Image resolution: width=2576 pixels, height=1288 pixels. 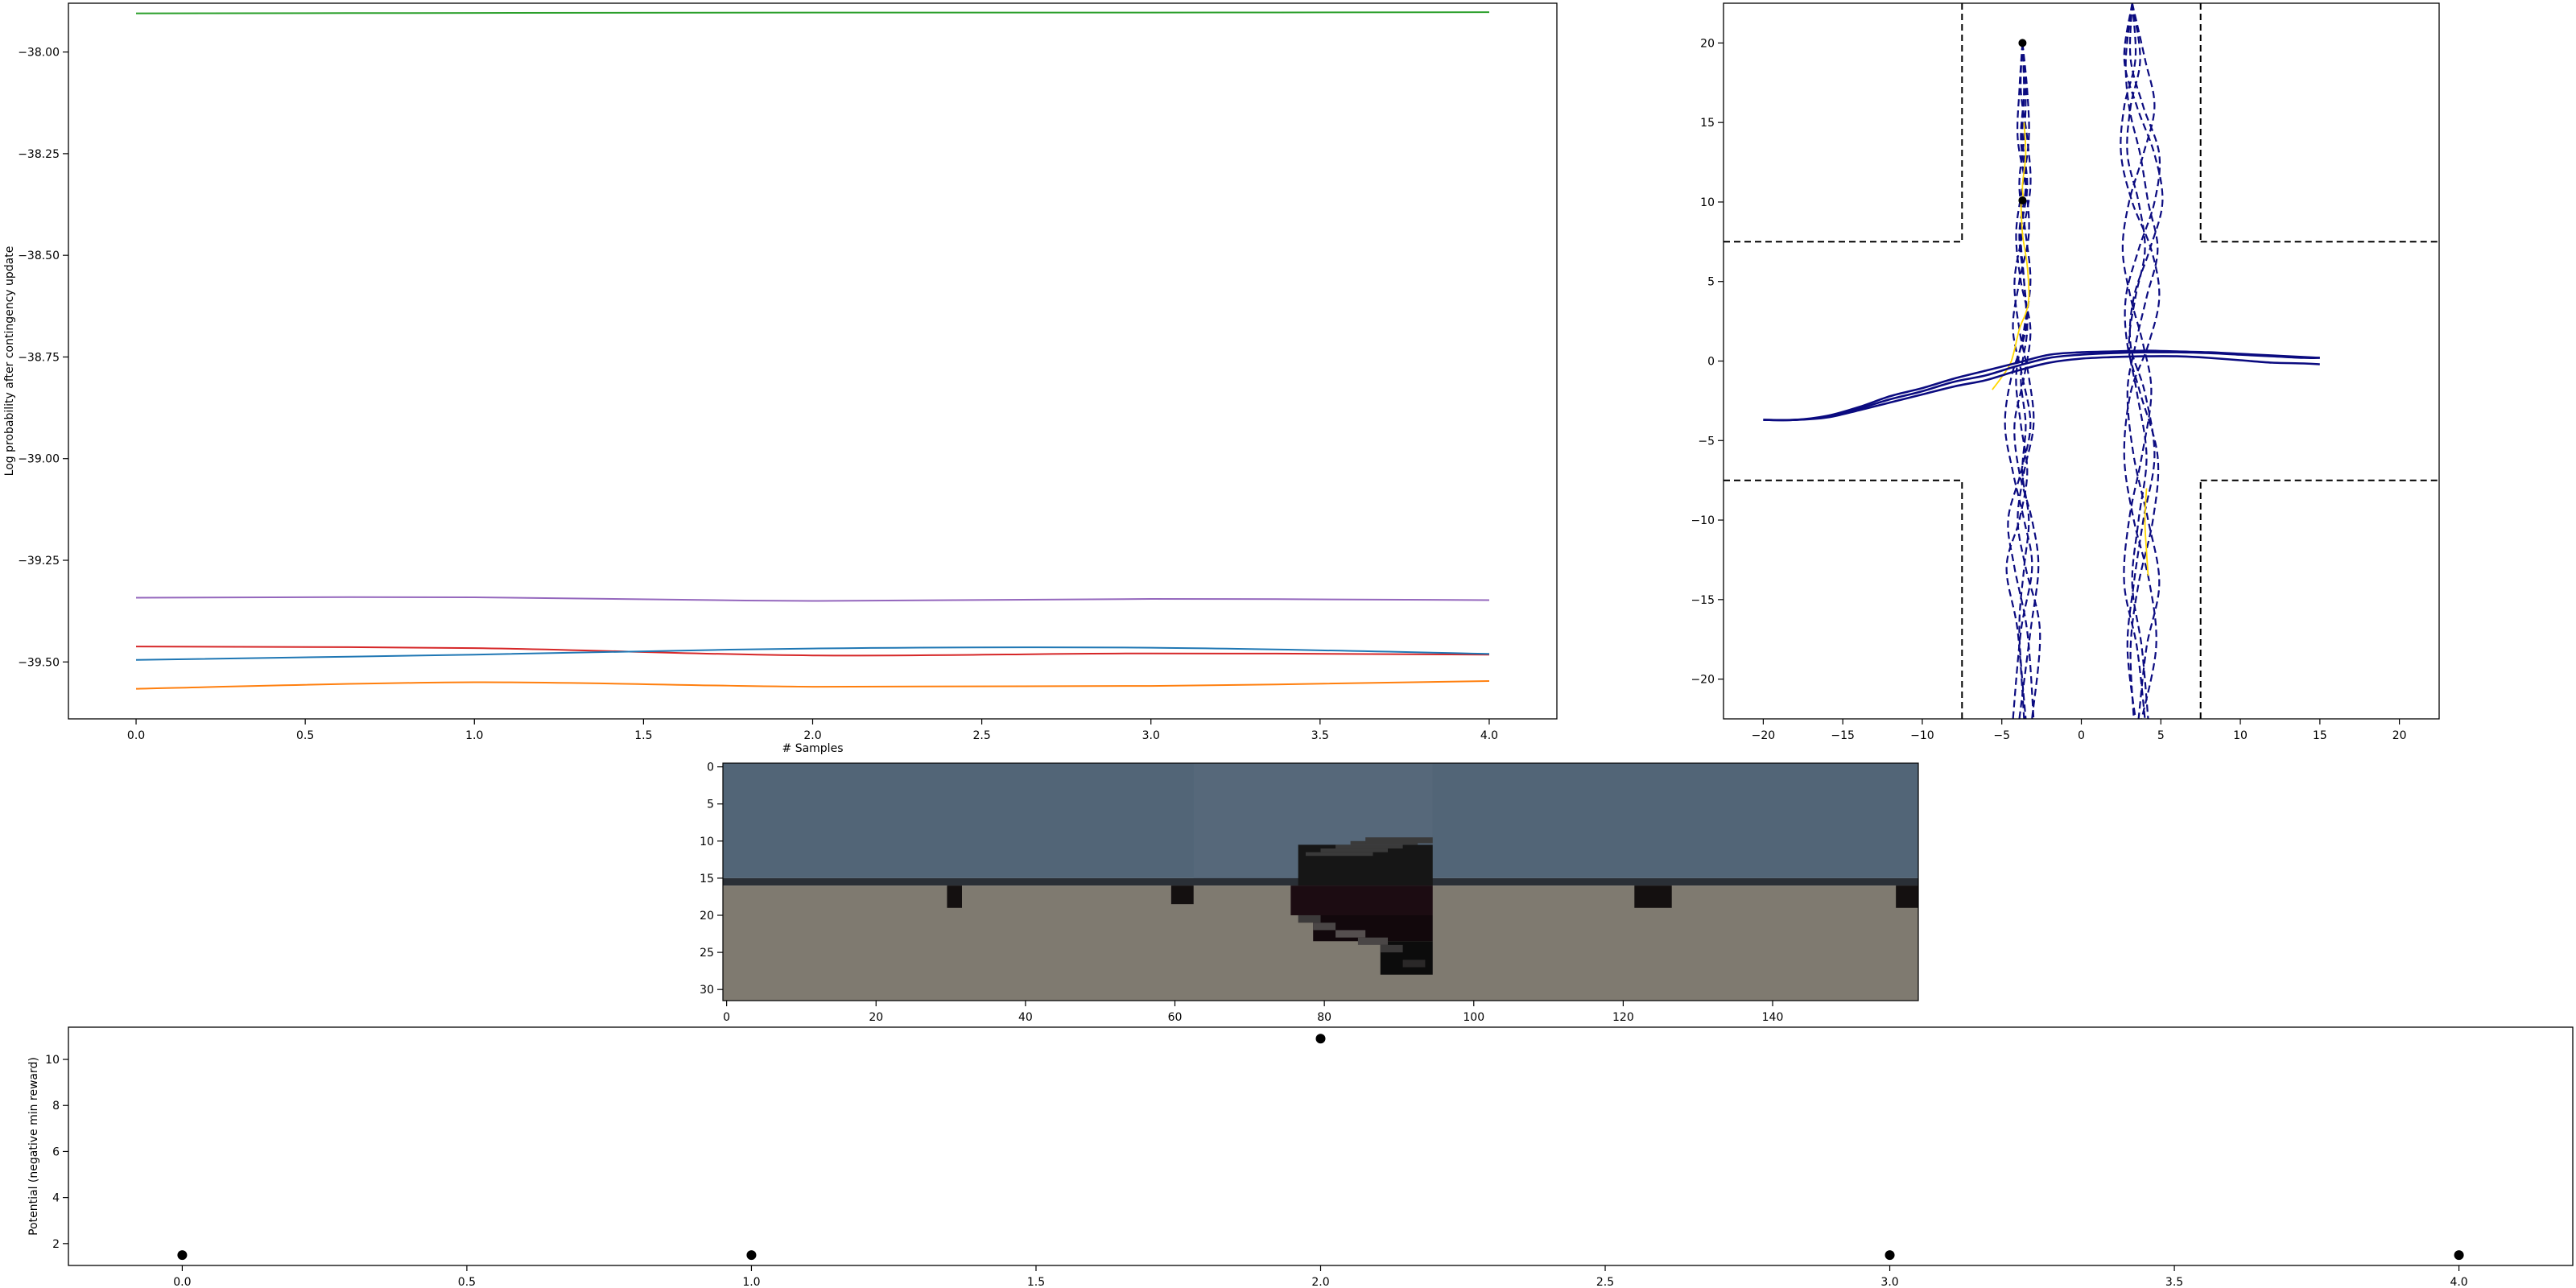 What do you see at coordinates (643, 735) in the screenshot?
I see `logprob-xtick-label: 1.5` at bounding box center [643, 735].